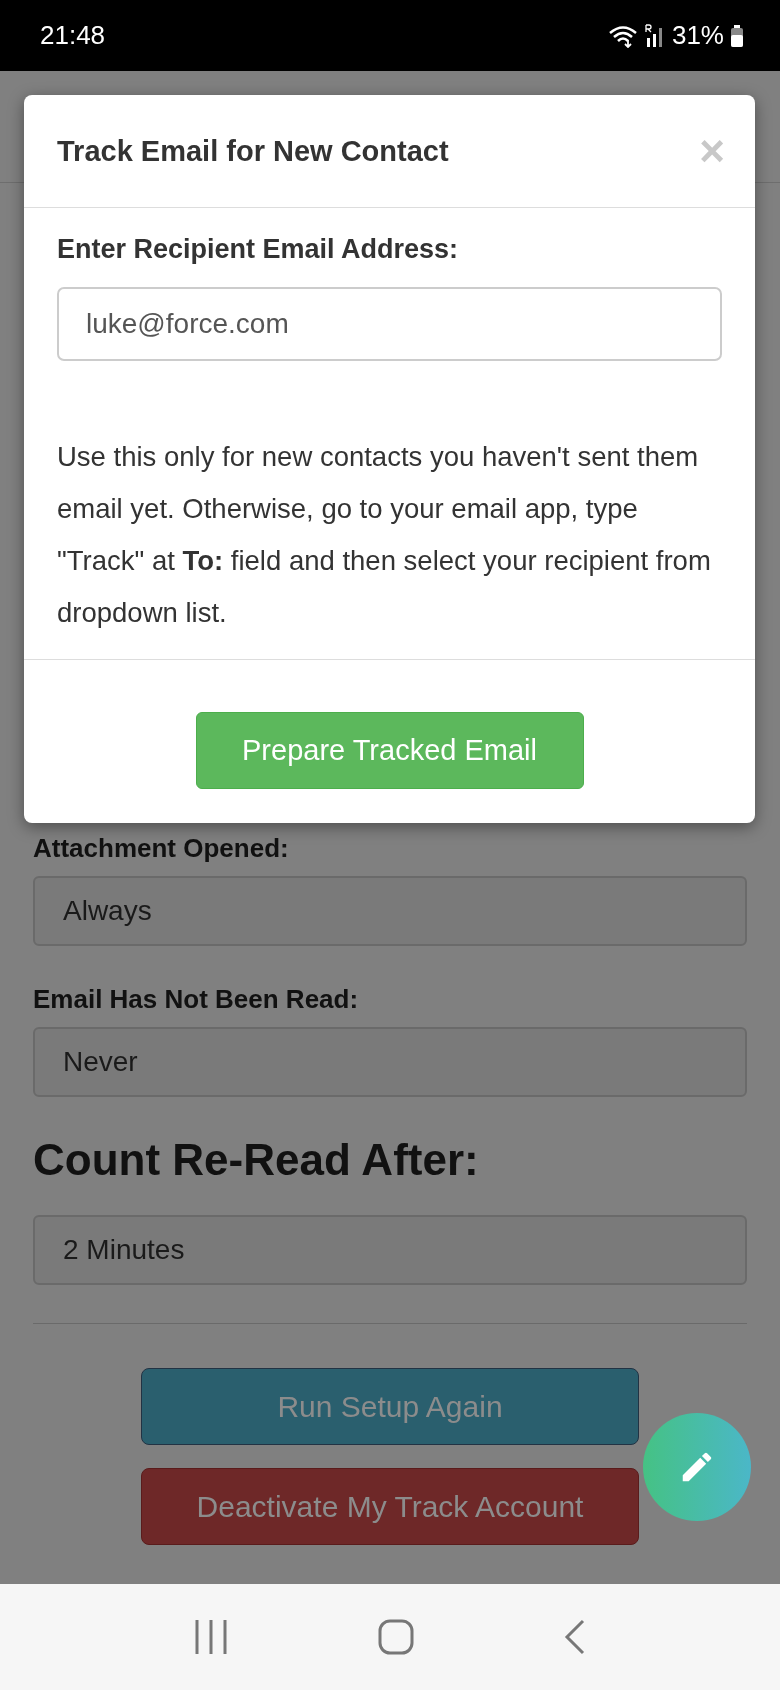  Describe the element at coordinates (697, 35) in the screenshot. I see `battery-percent: 31%` at that location.